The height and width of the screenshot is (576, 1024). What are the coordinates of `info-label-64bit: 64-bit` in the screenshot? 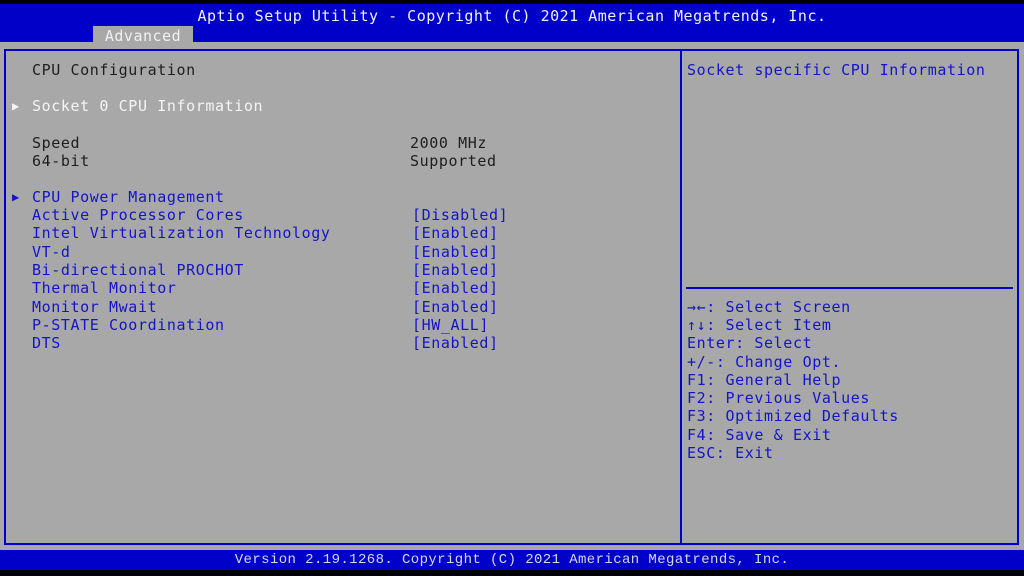 It's located at (61, 161).